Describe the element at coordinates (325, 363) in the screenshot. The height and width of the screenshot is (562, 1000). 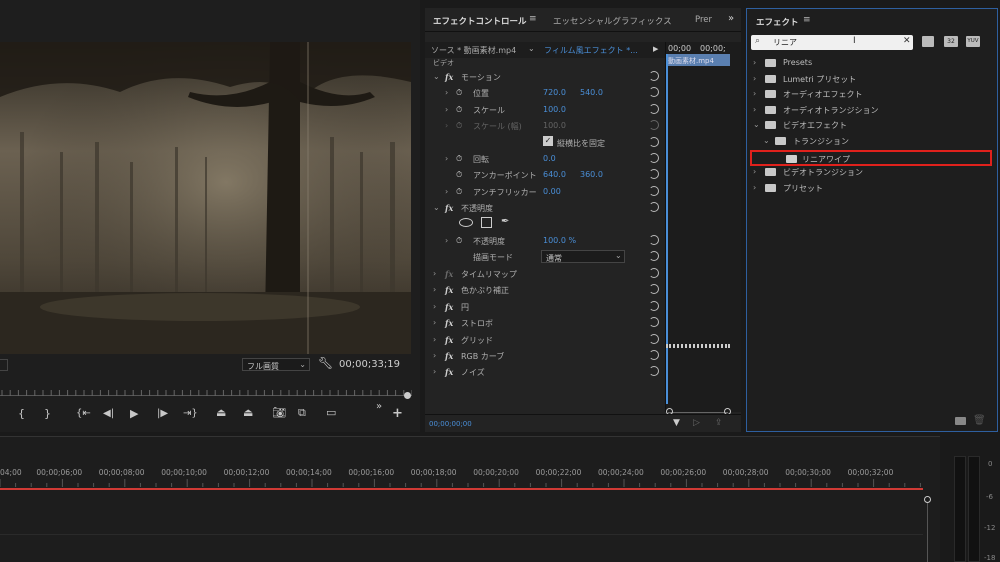
I see `wrench-icon: 🔧︎` at that location.